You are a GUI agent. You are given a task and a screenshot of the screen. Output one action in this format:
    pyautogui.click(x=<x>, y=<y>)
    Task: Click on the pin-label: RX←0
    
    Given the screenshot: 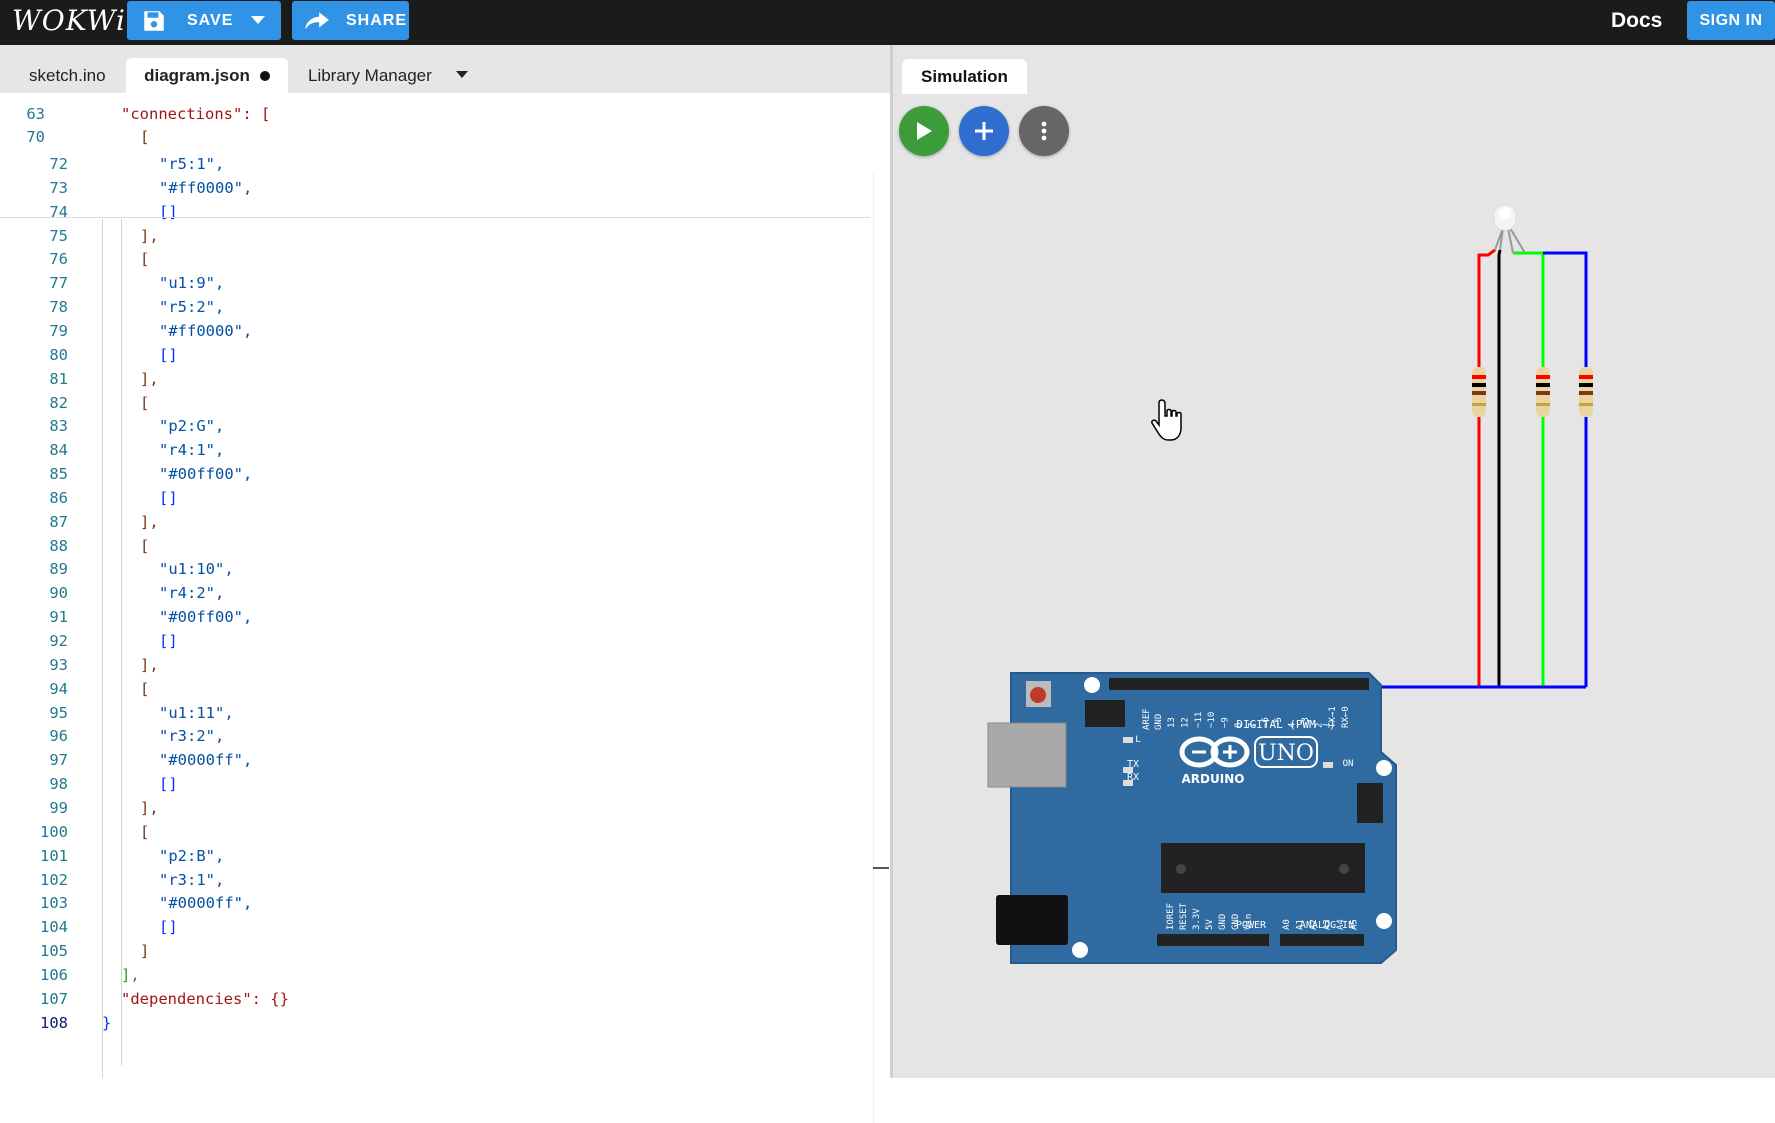 What is the action you would take?
    pyautogui.click(x=1346, y=717)
    